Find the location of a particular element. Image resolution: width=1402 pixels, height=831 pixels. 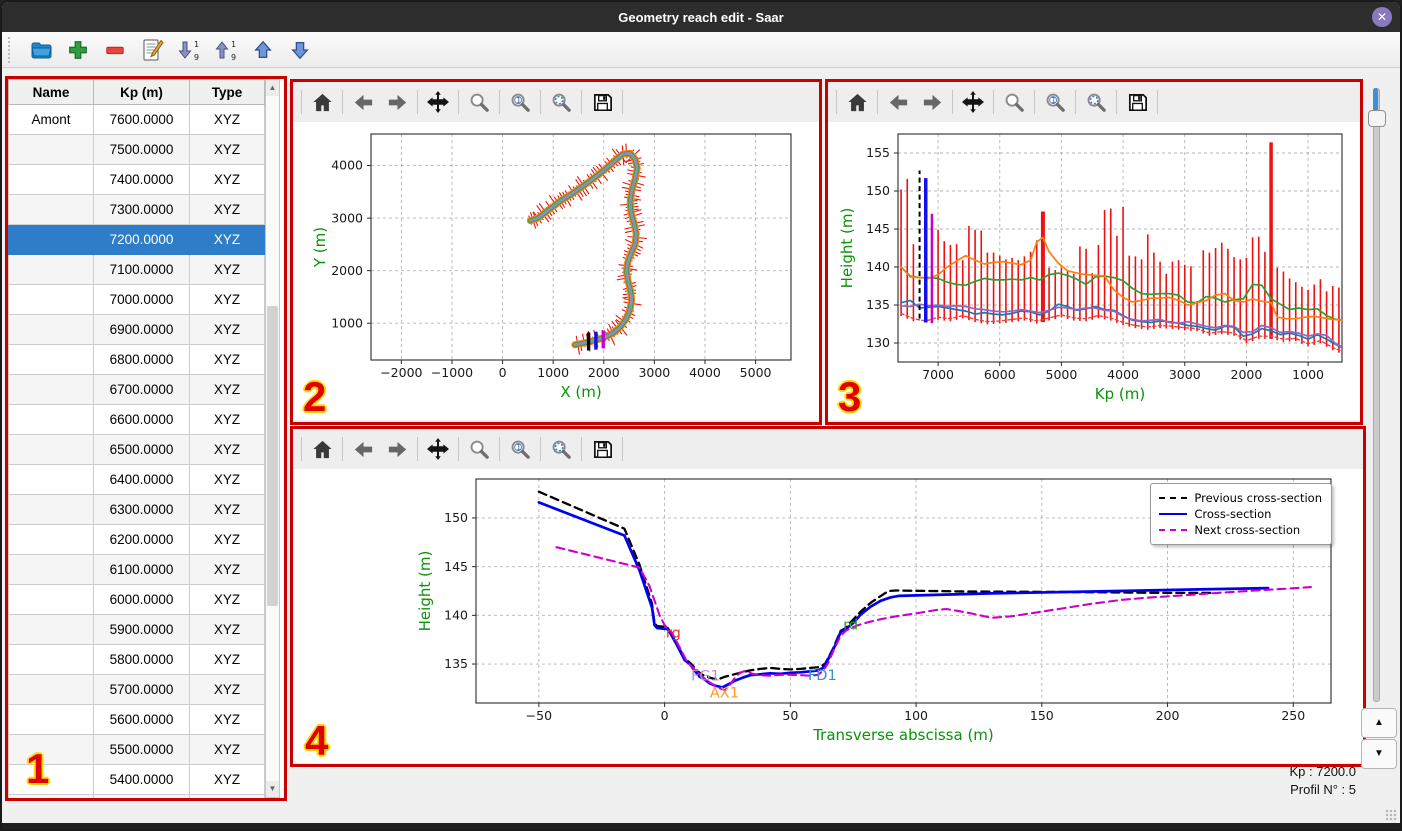

table-row: 7300.0000 XYZ is located at coordinates (136, 209).